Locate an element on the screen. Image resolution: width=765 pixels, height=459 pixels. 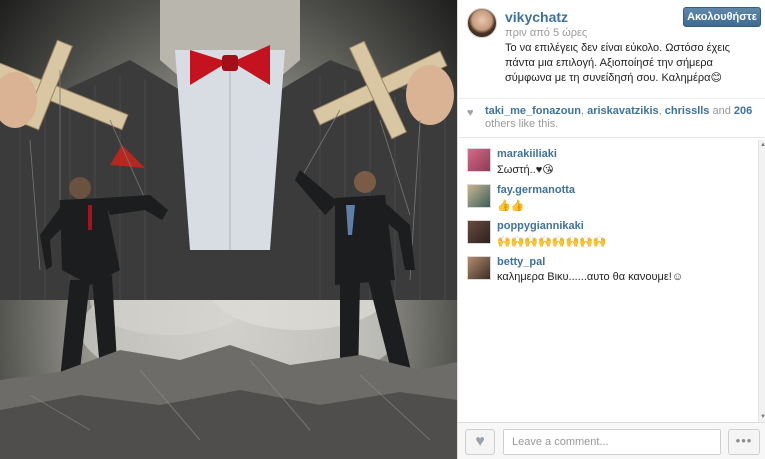
author-username: vikychatz is located at coordinates (536, 17).